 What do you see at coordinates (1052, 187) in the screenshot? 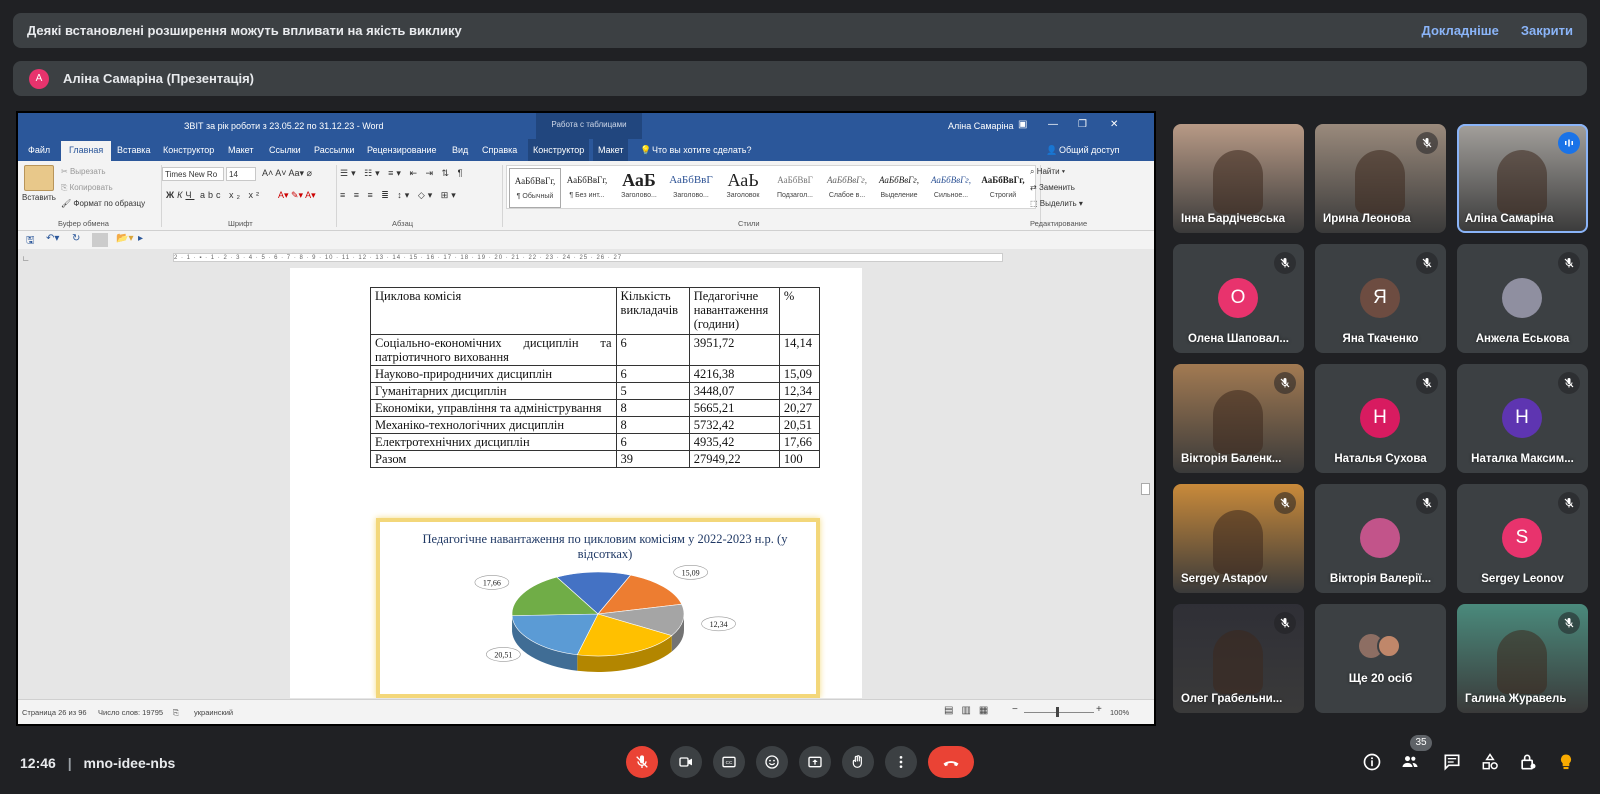
I see `replace-button: ⇄ Заменить` at bounding box center [1052, 187].